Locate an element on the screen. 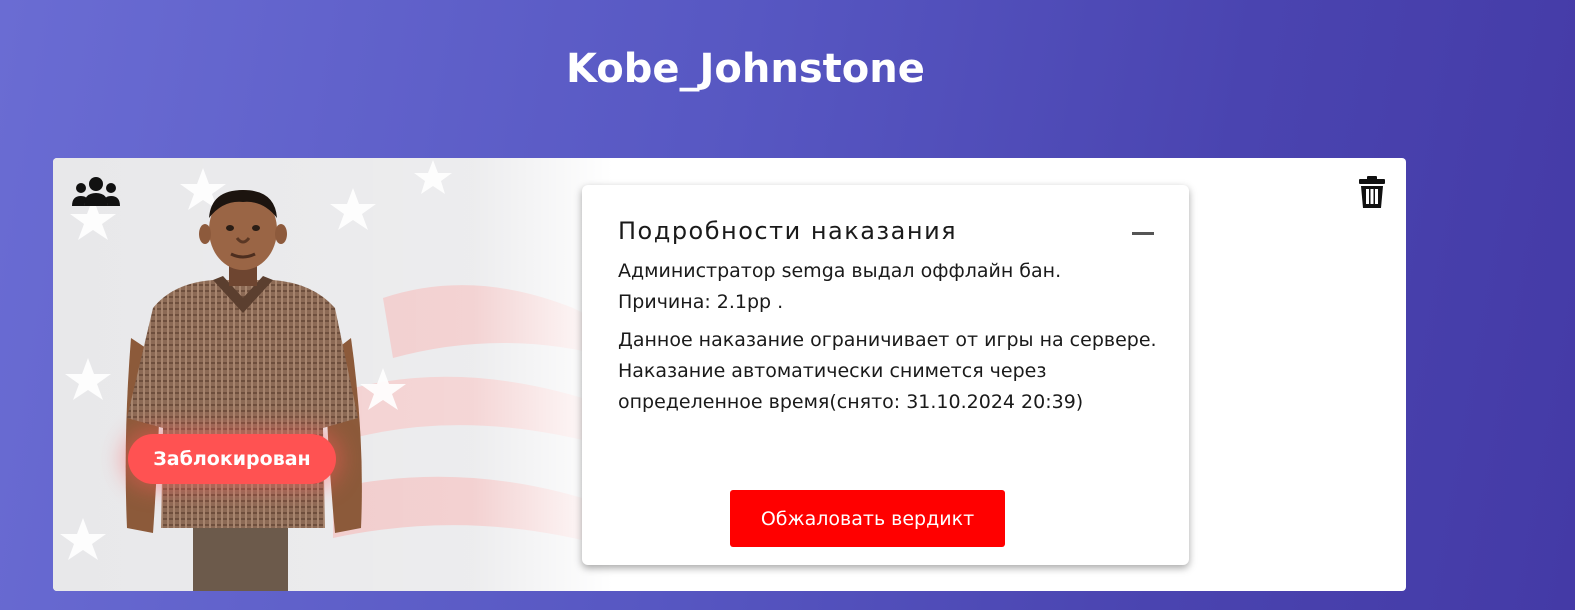 The width and height of the screenshot is (1575, 610). minus-icon is located at coordinates (1143, 233).